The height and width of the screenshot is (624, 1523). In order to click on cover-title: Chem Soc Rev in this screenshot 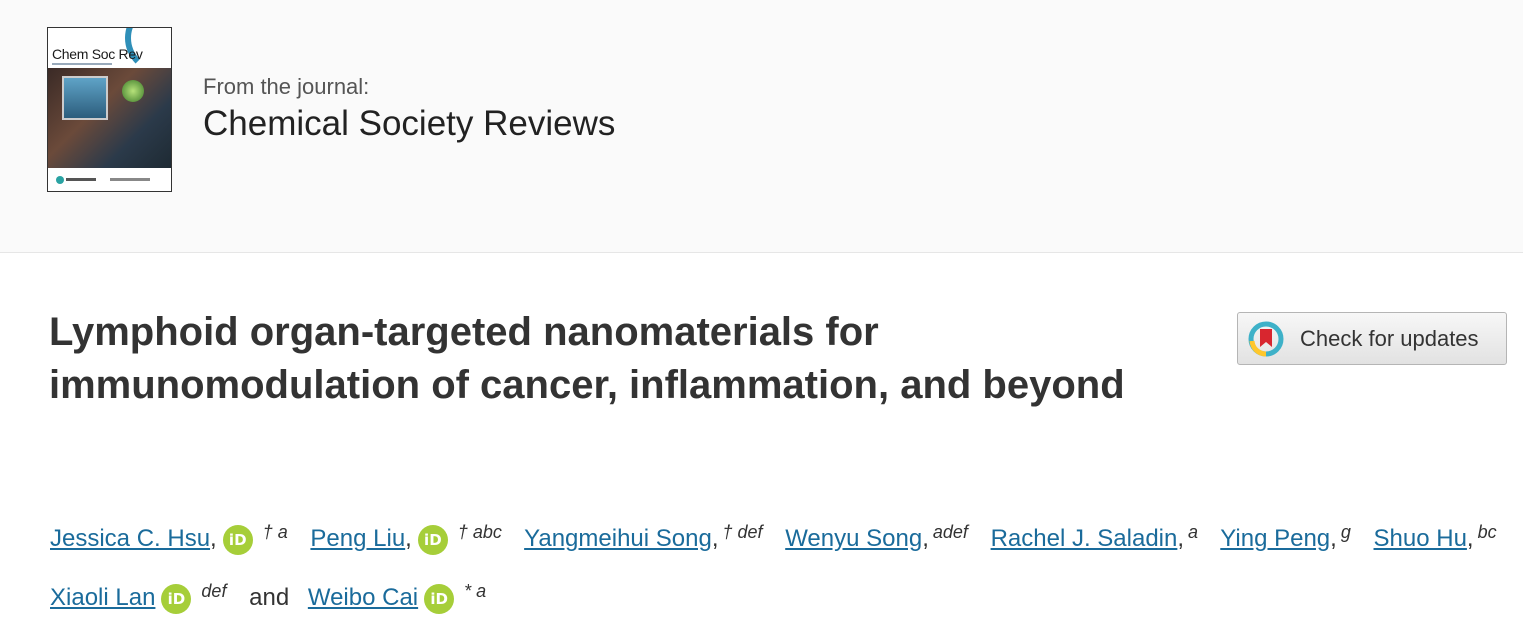, I will do `click(97, 54)`.